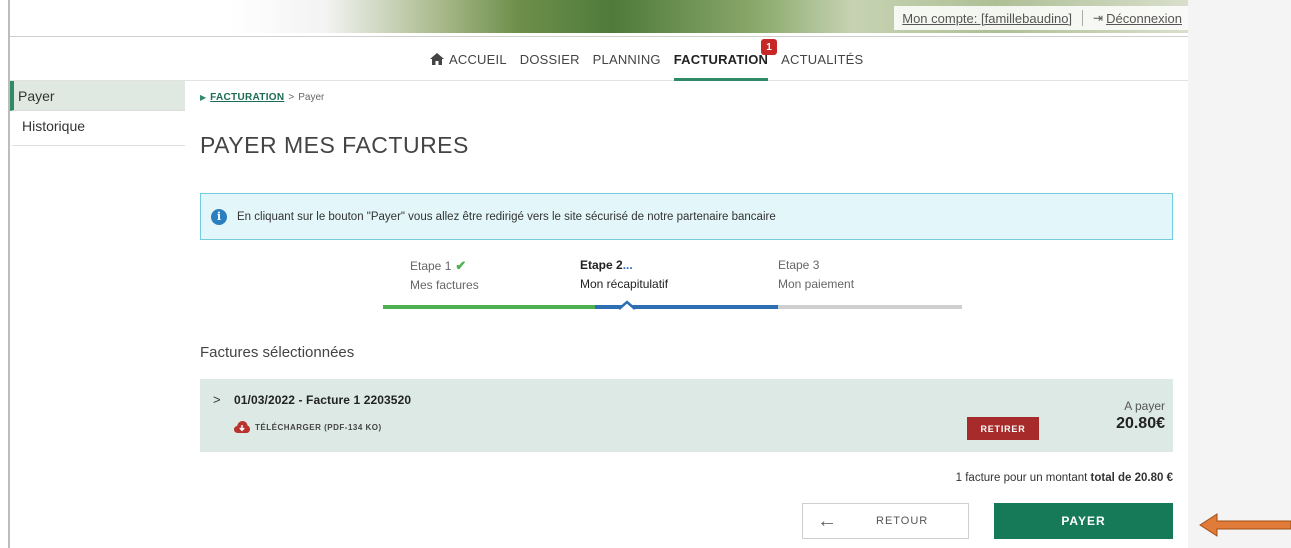  Describe the element at coordinates (97, 96) in the screenshot. I see `sidebar-item-payer: Payer` at that location.